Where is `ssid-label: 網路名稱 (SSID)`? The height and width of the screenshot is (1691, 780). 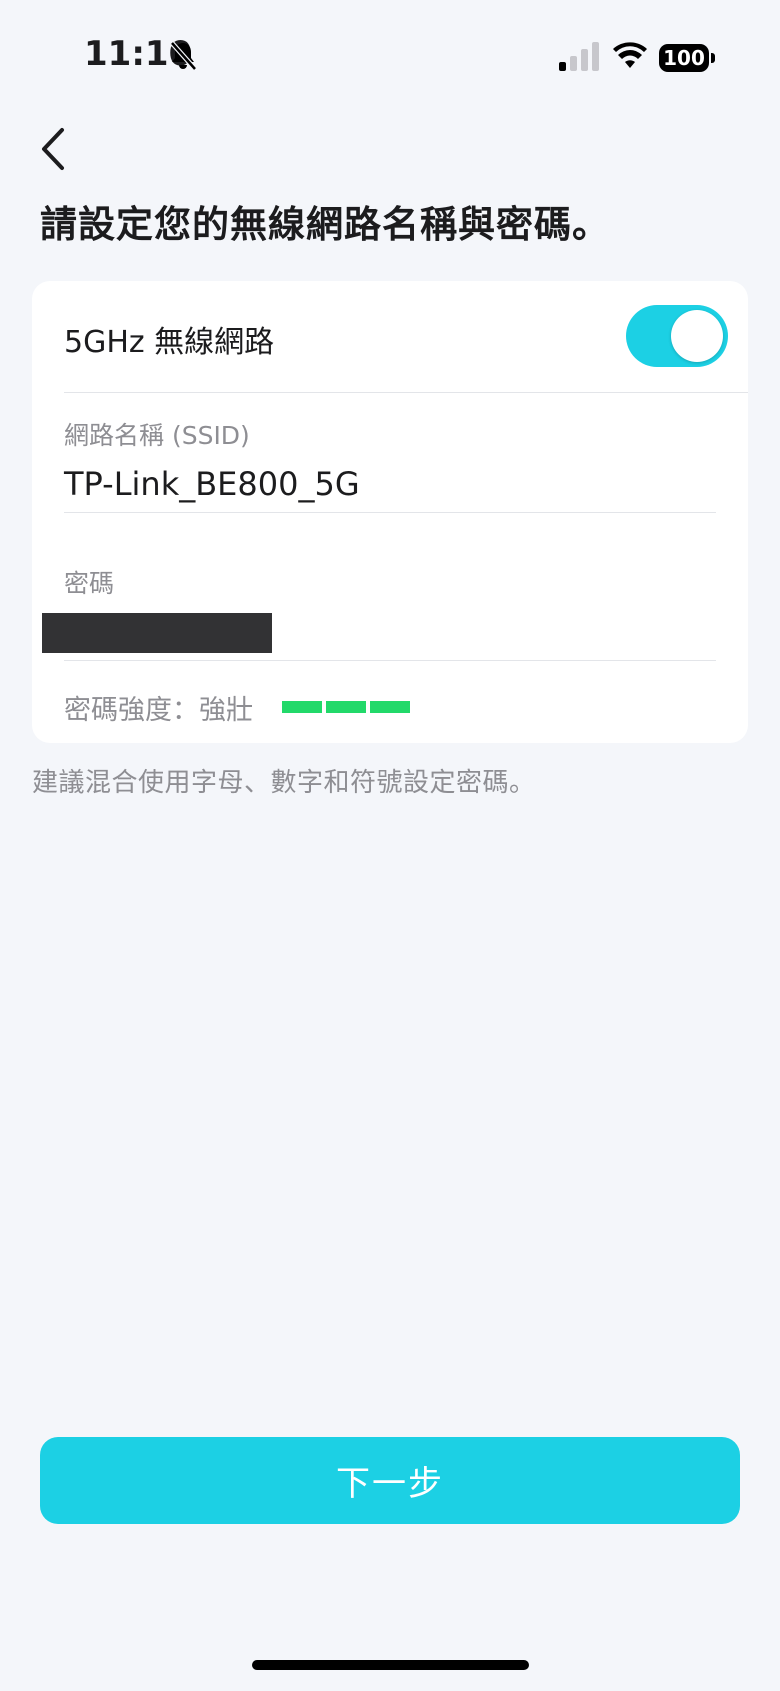
ssid-label: 網路名稱 (SSID) is located at coordinates (157, 435).